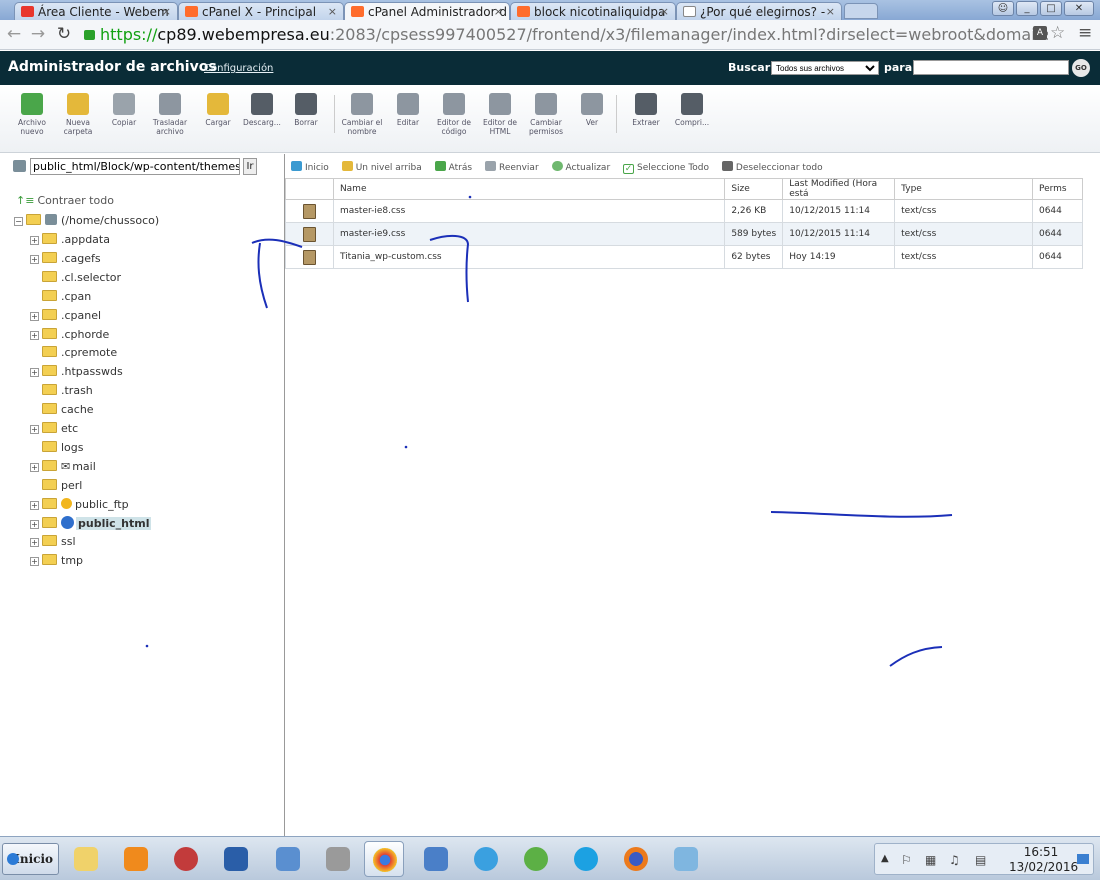 The image size is (1100, 880). What do you see at coordinates (69, 335) in the screenshot?
I see `tree-folder-dot-cphorde: + .cphorde` at bounding box center [69, 335].